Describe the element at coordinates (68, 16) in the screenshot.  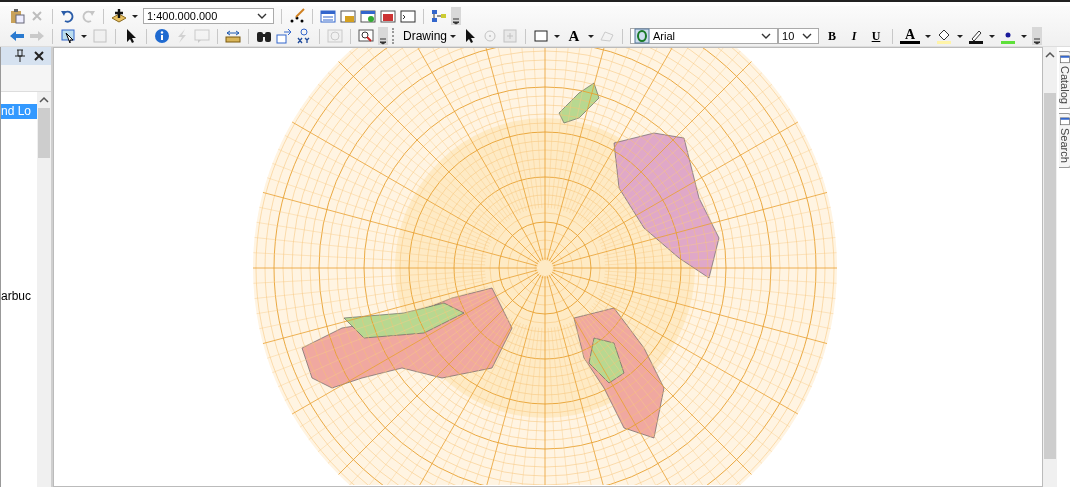
I see `undo-icon` at that location.